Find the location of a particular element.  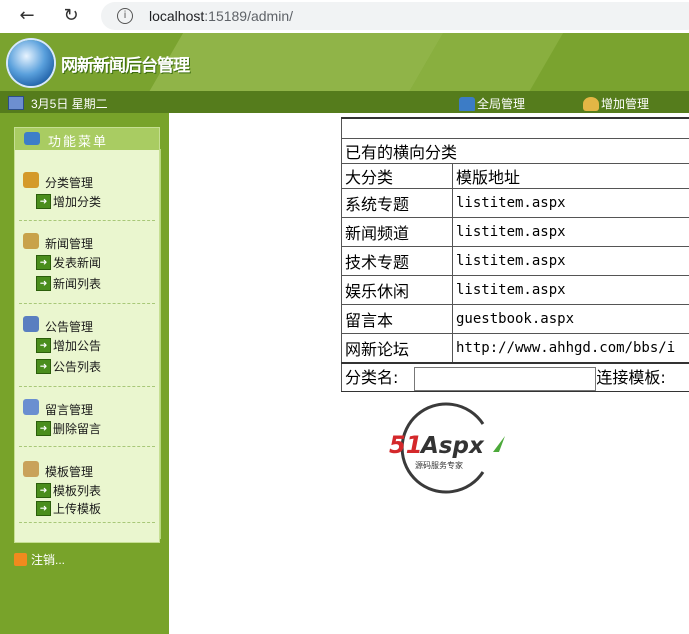

menu-item-add-notice: ➜ 增加公告 is located at coordinates (87, 344).